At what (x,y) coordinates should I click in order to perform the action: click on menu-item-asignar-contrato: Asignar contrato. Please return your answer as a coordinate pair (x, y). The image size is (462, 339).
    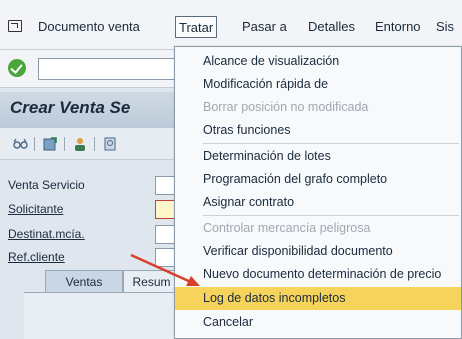
    Looking at the image, I should click on (318, 202).